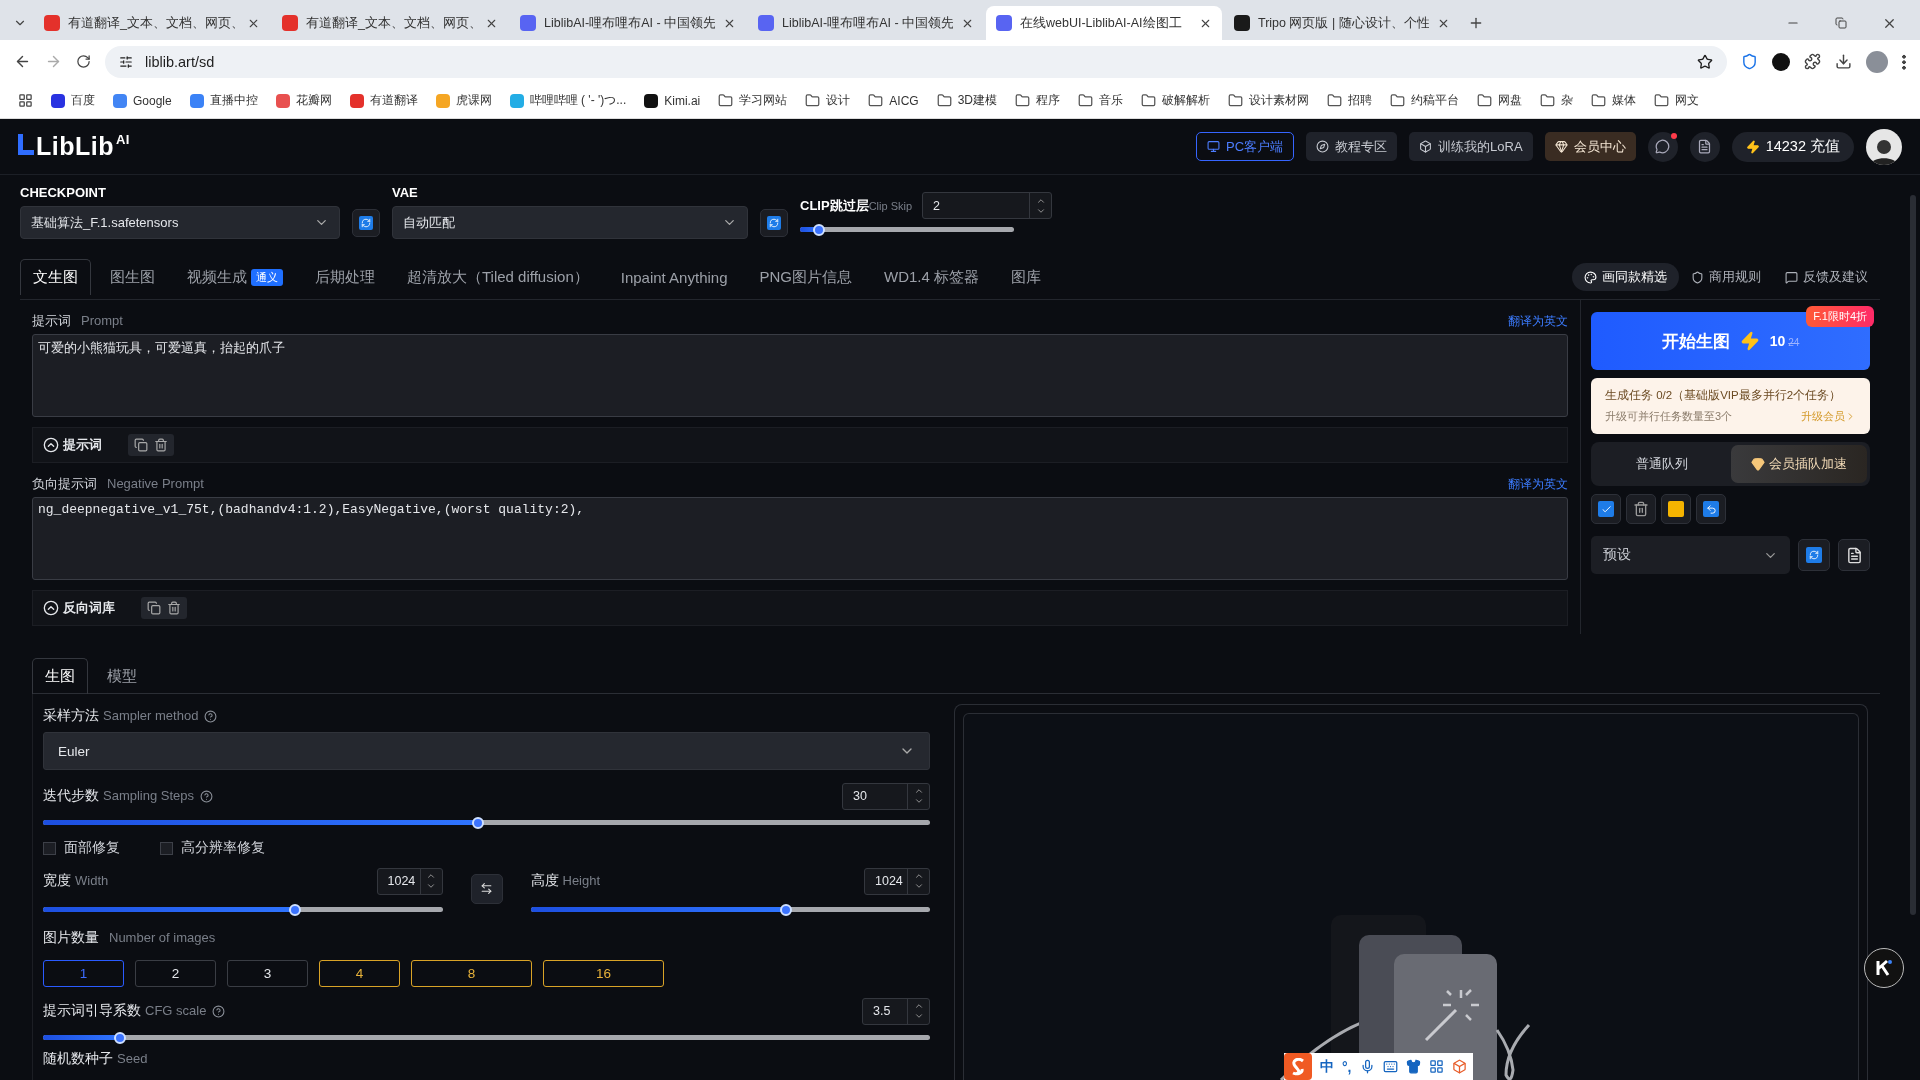 This screenshot has width=1920, height=1080. Describe the element at coordinates (486, 751) in the screenshot. I see `sampler-select: Euler` at that location.